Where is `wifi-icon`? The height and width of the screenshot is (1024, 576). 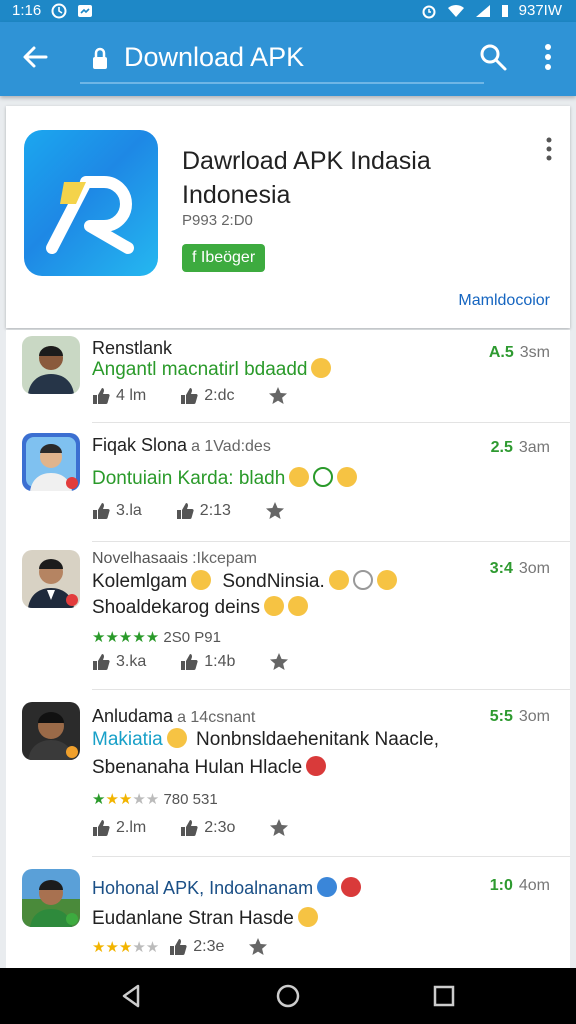 wifi-icon is located at coordinates (455, 10).